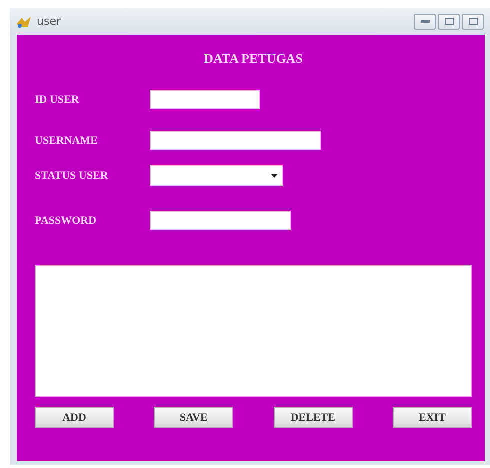  I want to click on action-button: ADD, so click(74, 417).